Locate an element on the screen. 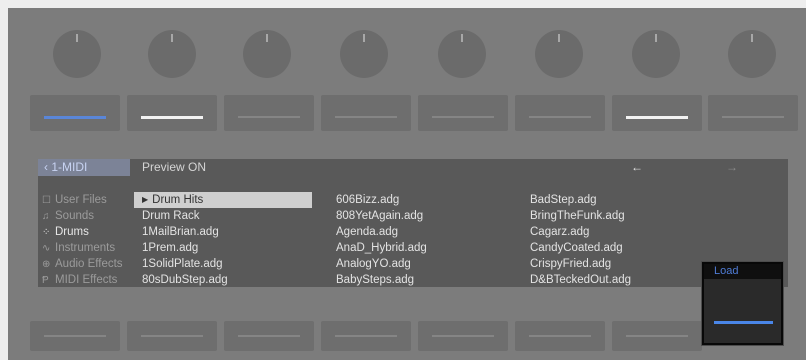 The image size is (806, 360). sidebar-item-label: Audio Effects is located at coordinates (89, 264).